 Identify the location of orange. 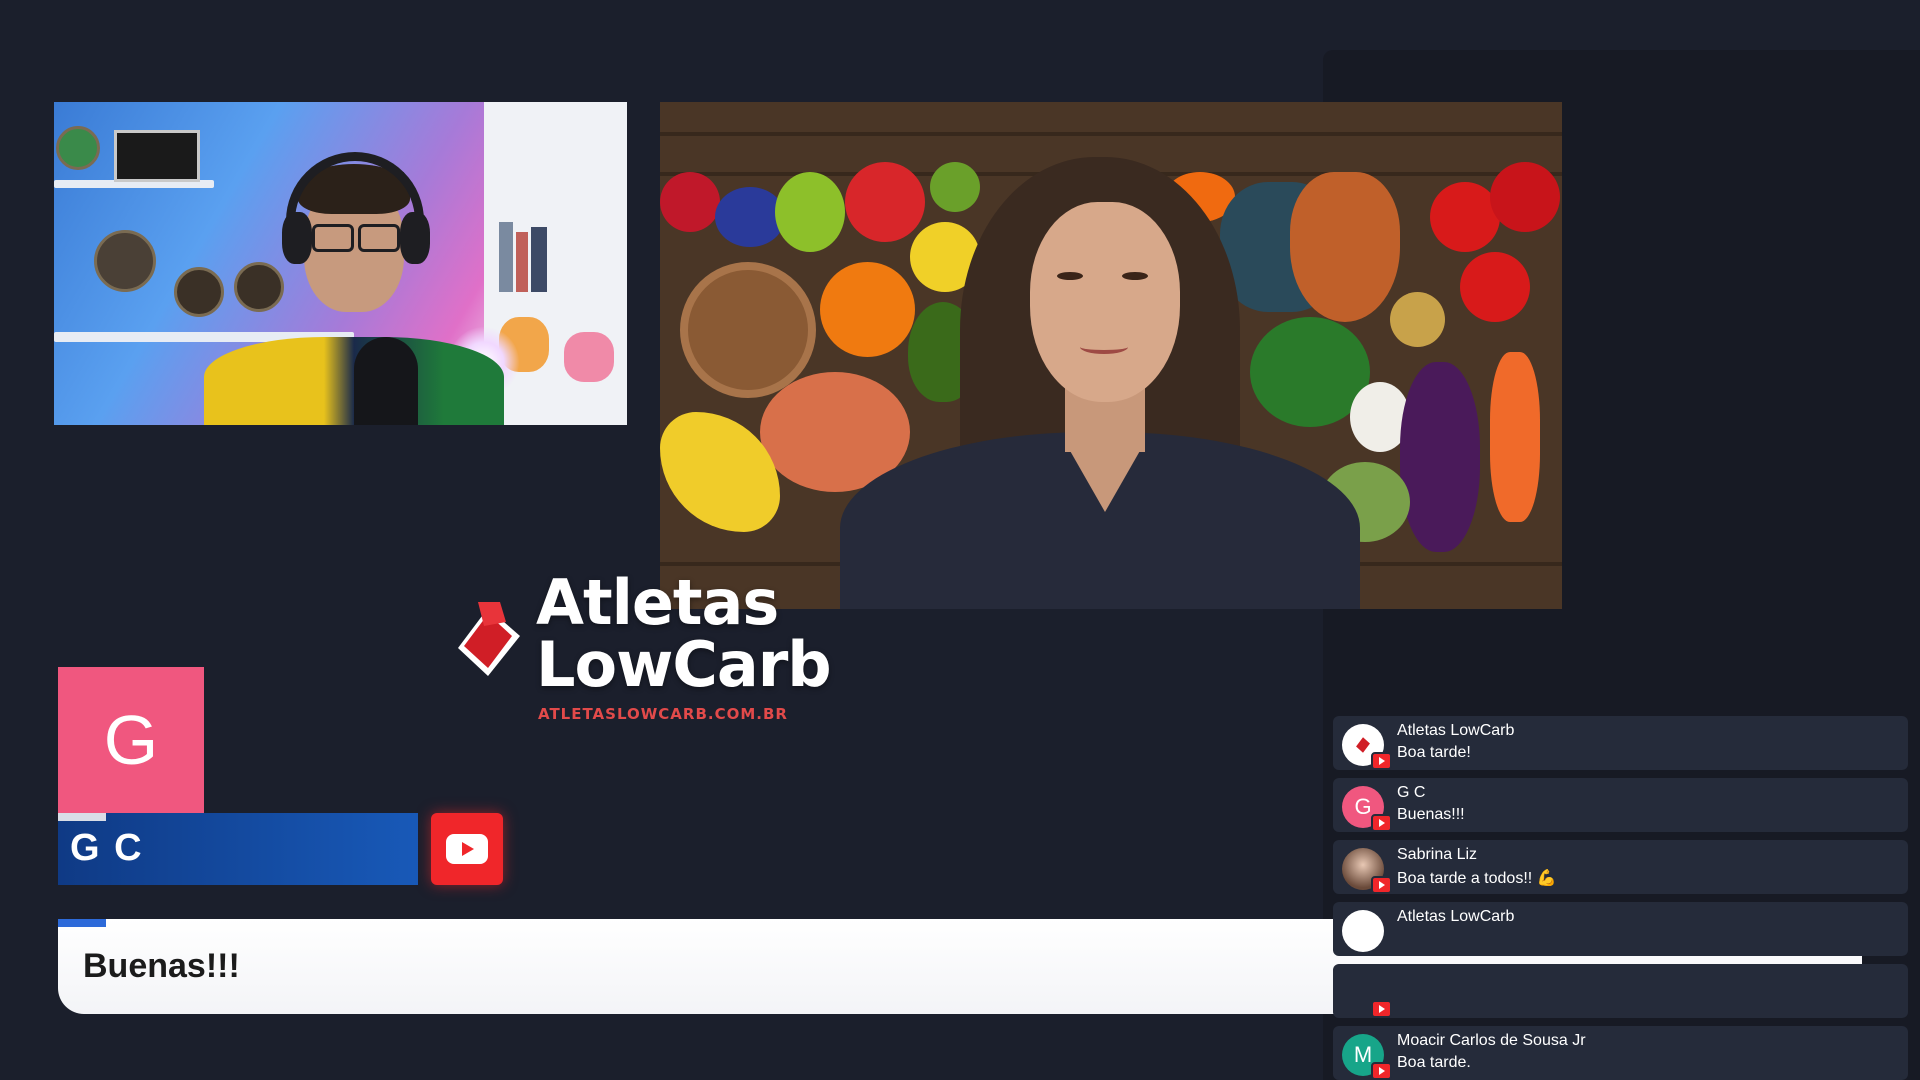
(867, 309).